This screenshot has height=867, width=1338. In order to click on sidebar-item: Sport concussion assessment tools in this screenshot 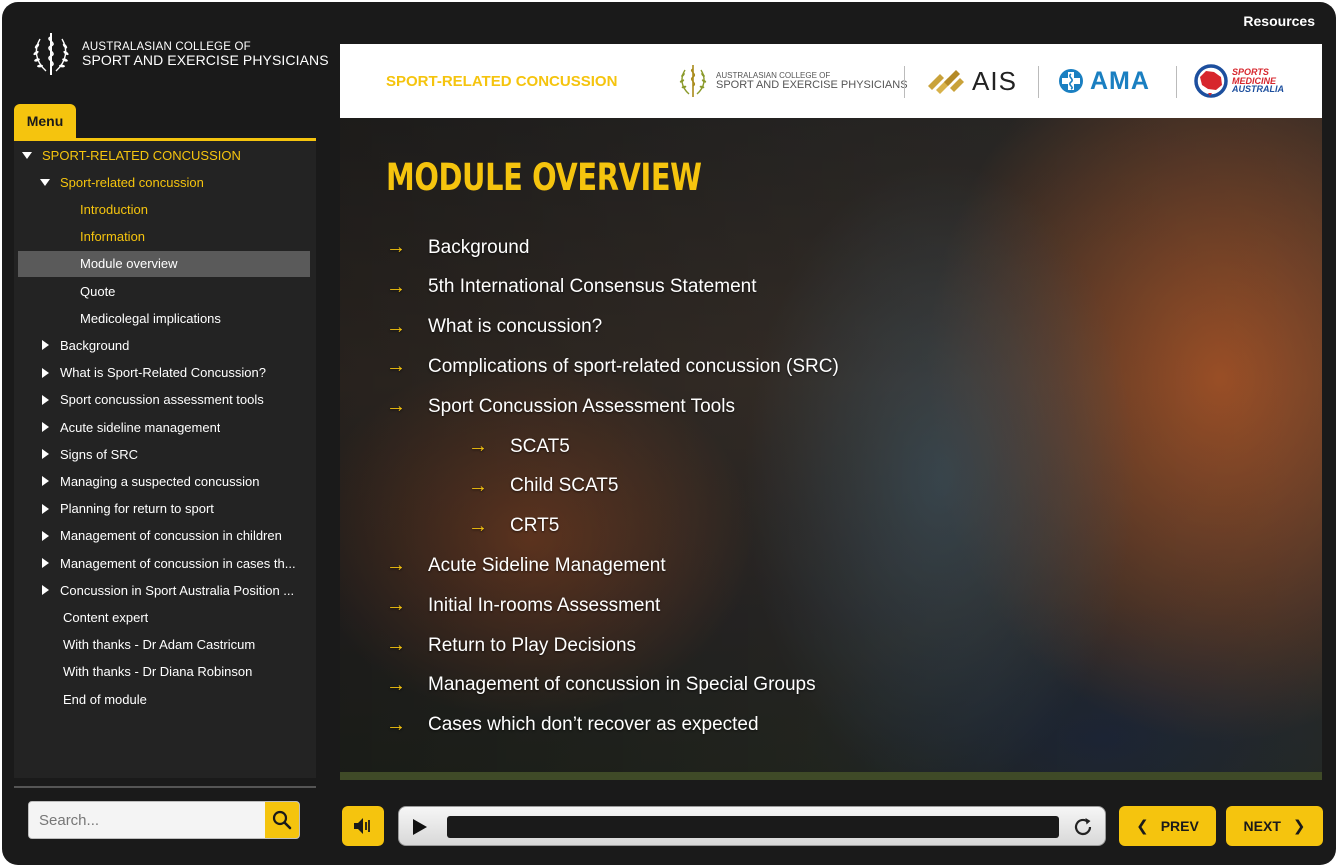, I will do `click(164, 400)`.